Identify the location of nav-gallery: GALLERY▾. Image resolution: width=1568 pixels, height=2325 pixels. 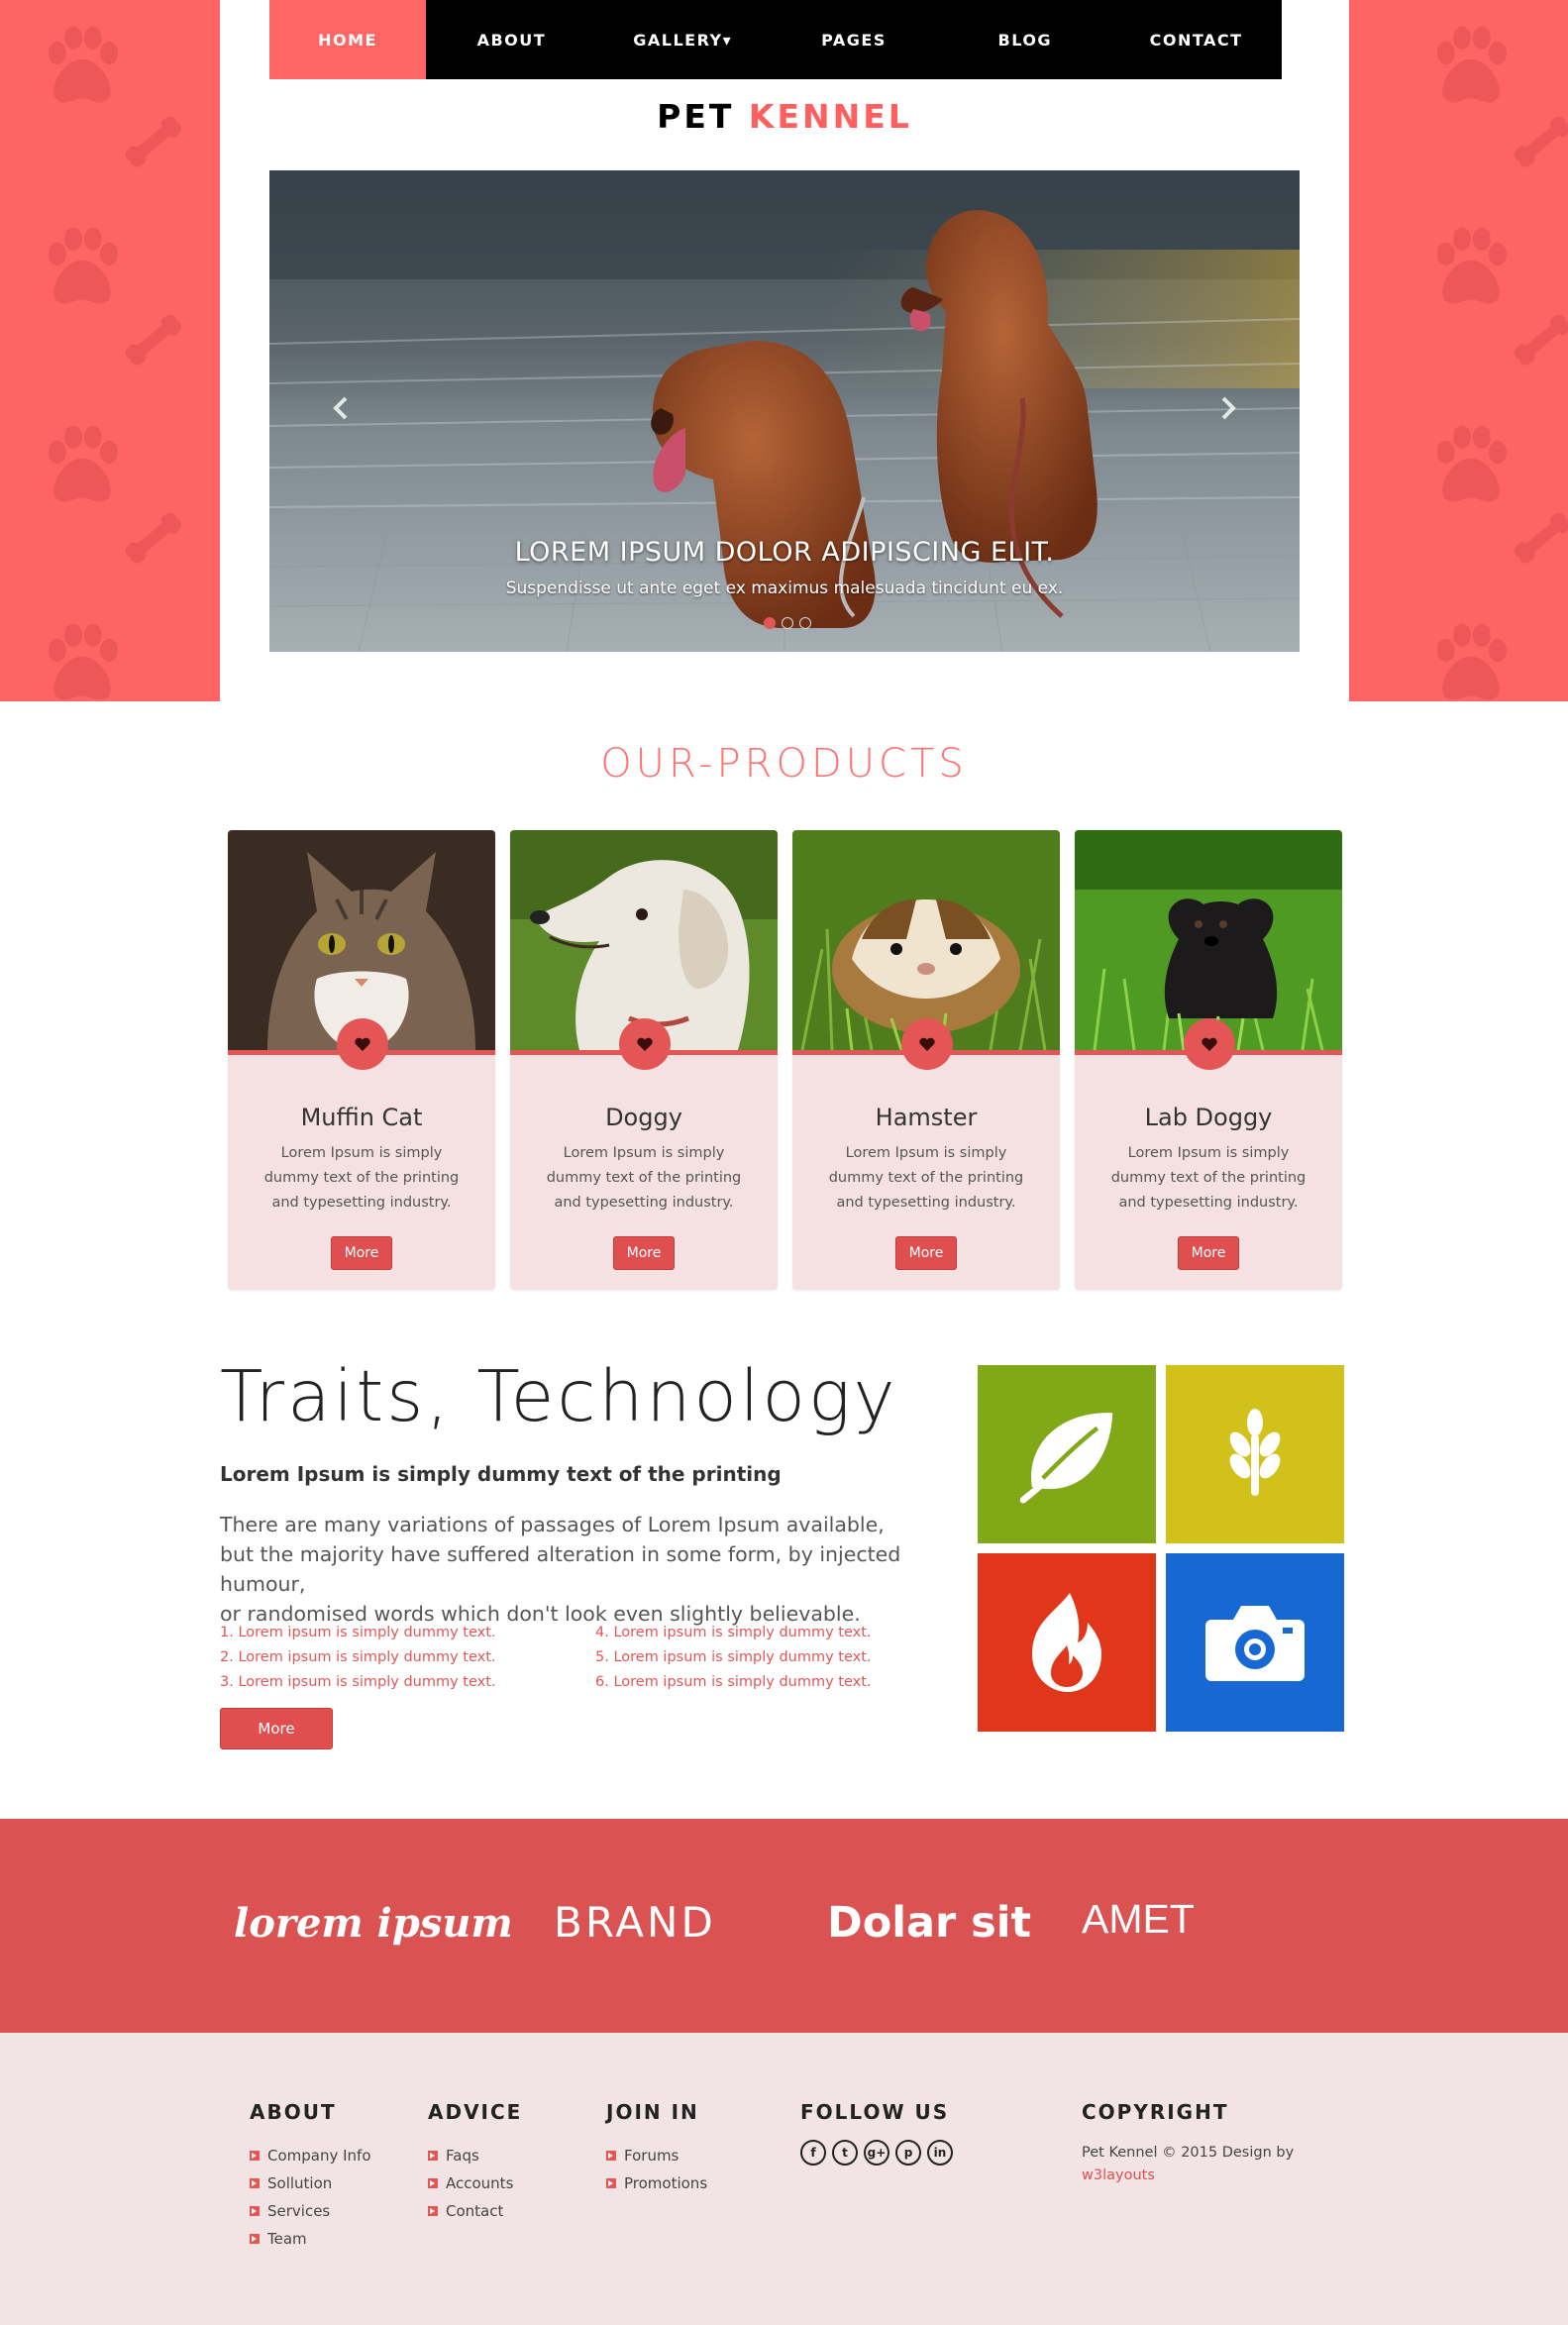
(683, 39).